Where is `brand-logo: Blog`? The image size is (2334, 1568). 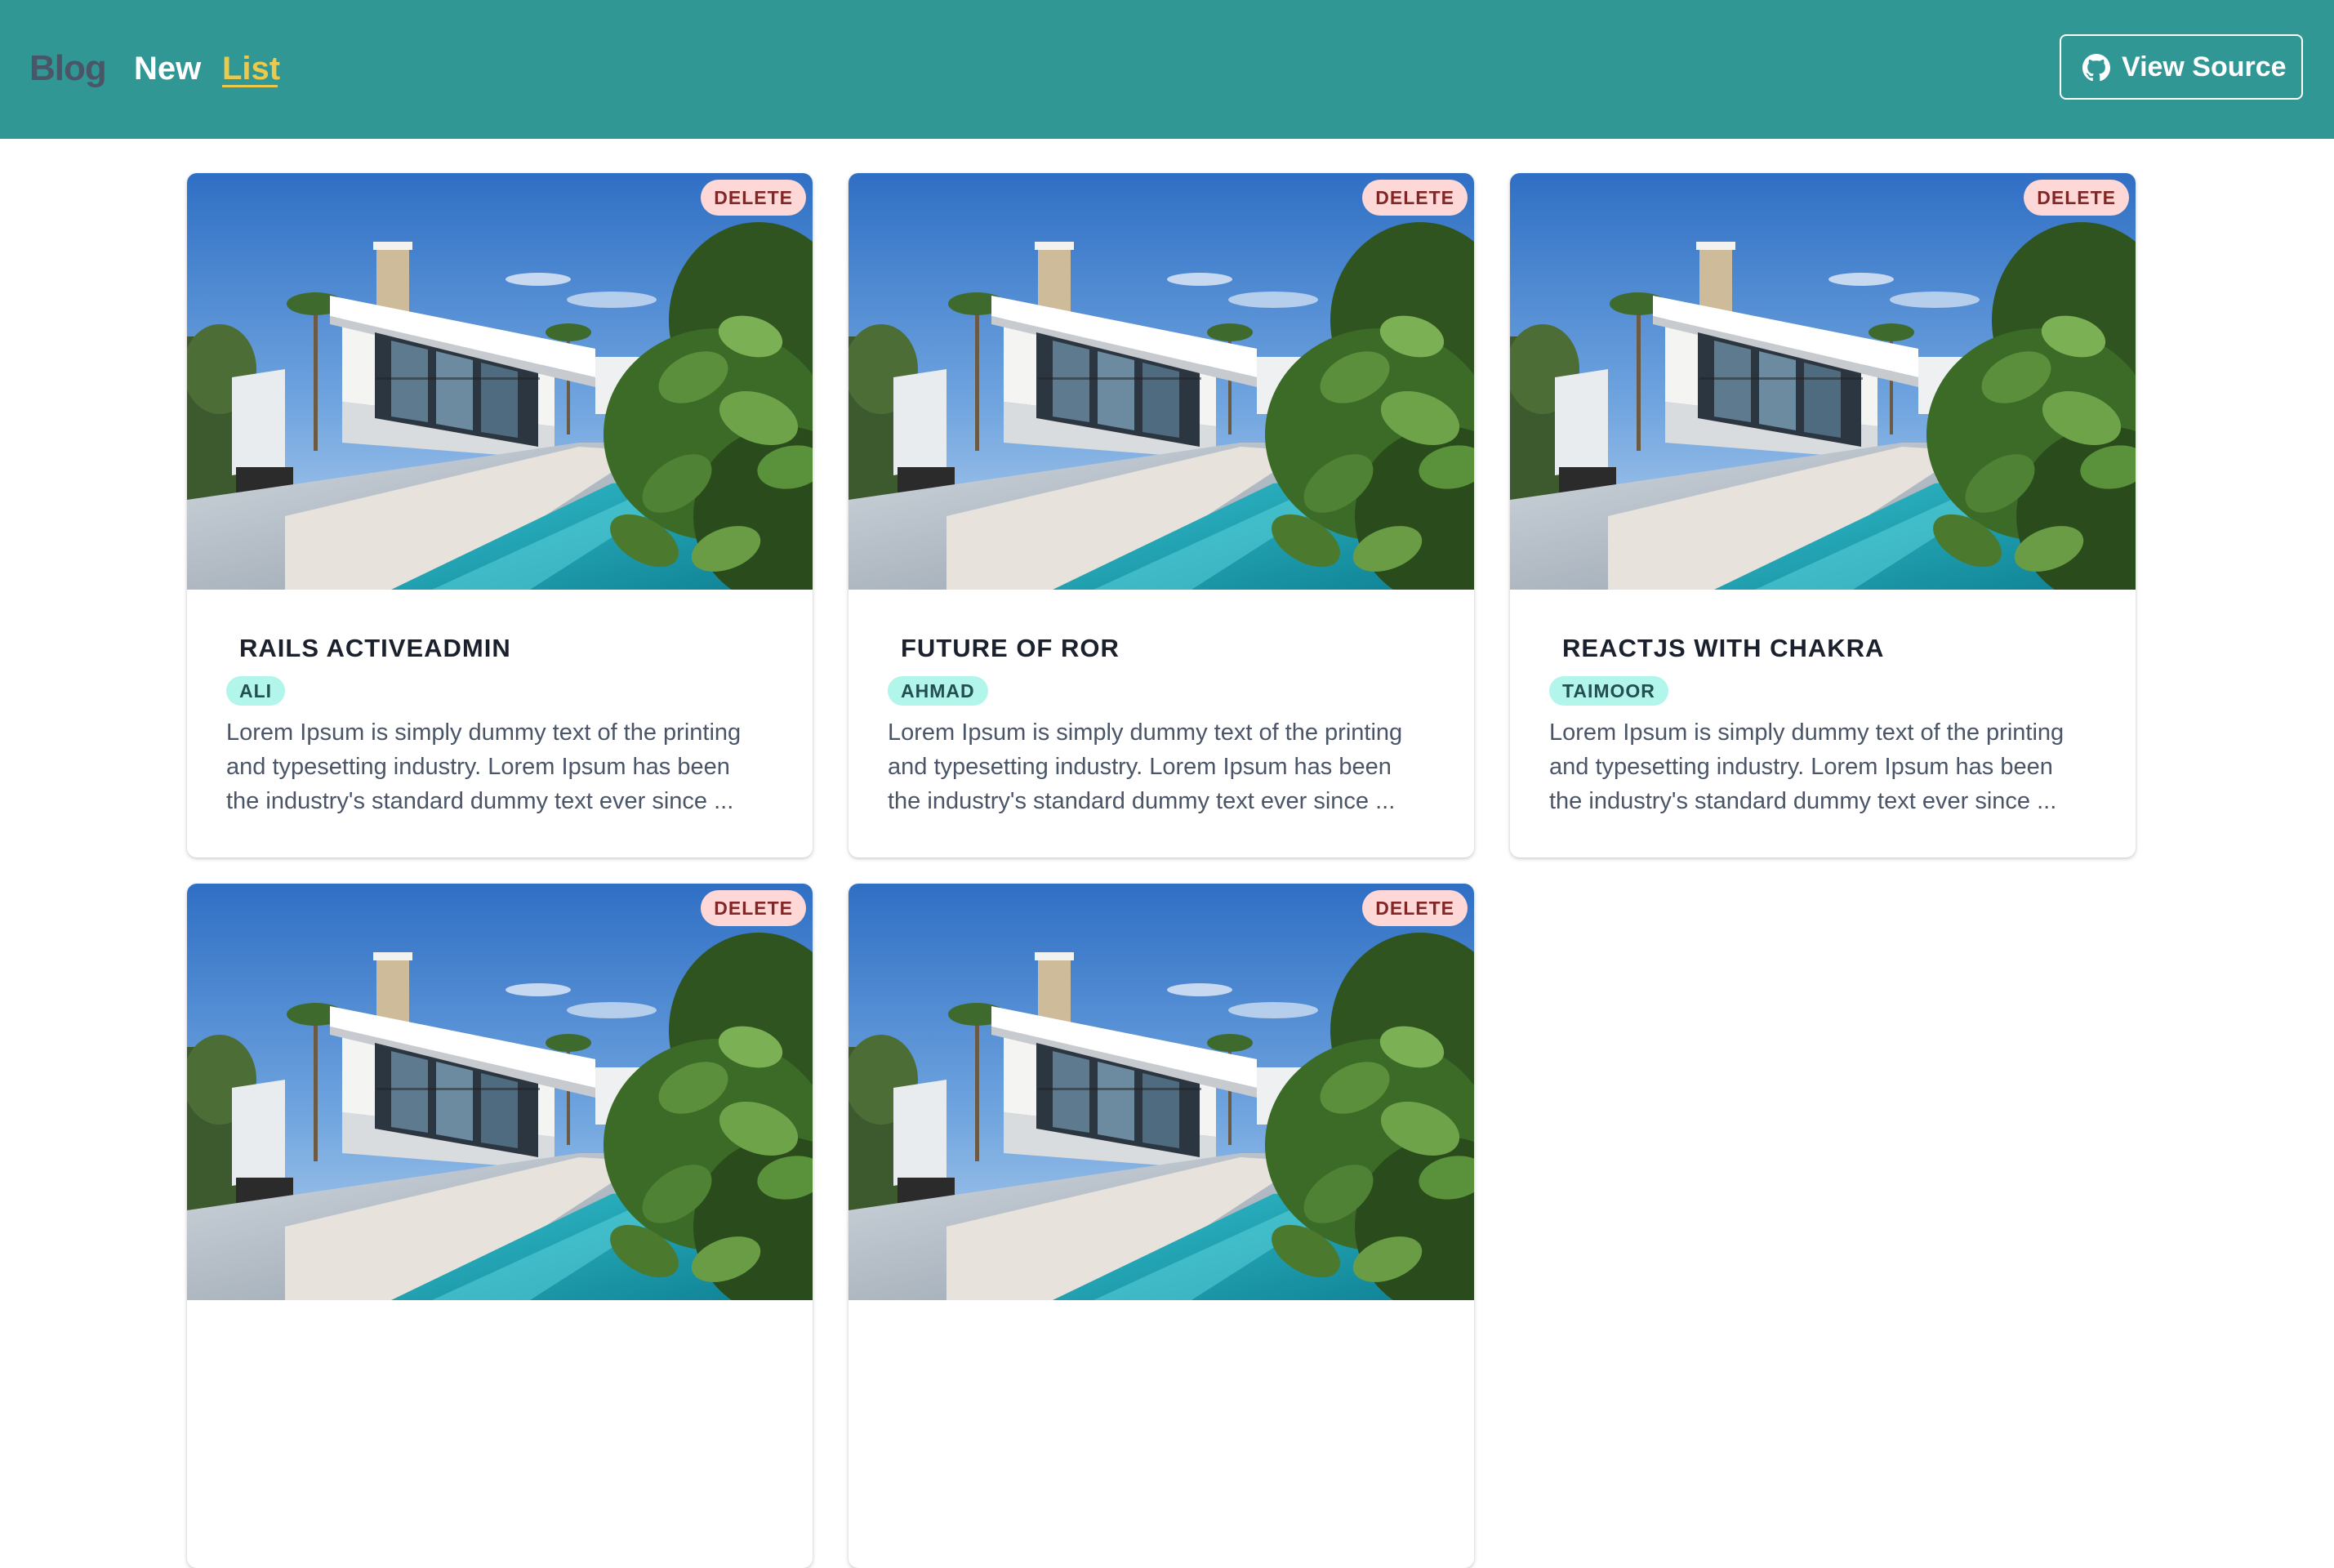 brand-logo: Blog is located at coordinates (68, 68).